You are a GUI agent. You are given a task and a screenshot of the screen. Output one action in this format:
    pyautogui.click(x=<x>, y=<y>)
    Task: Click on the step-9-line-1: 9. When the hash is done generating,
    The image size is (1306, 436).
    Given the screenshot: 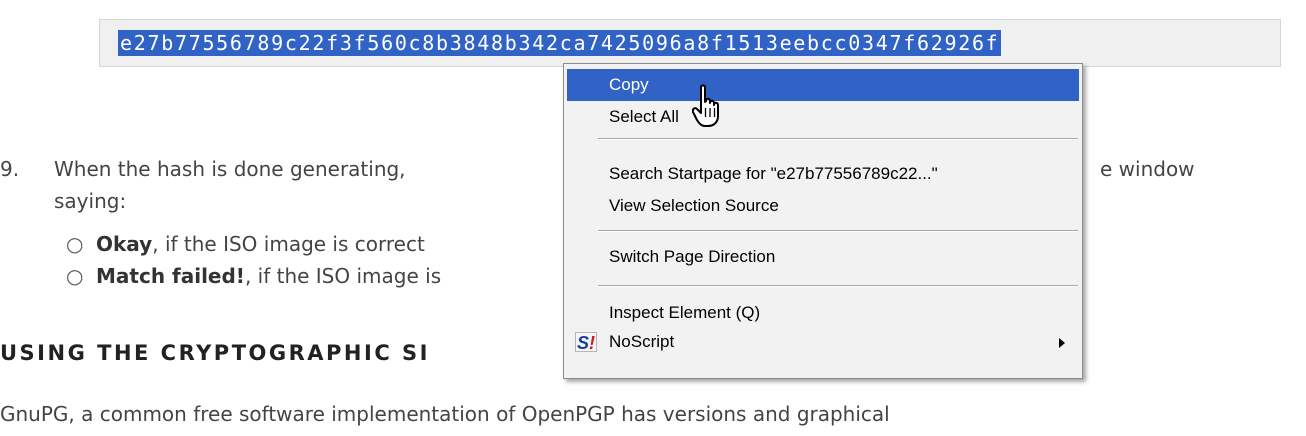 What is the action you would take?
    pyautogui.click(x=203, y=169)
    